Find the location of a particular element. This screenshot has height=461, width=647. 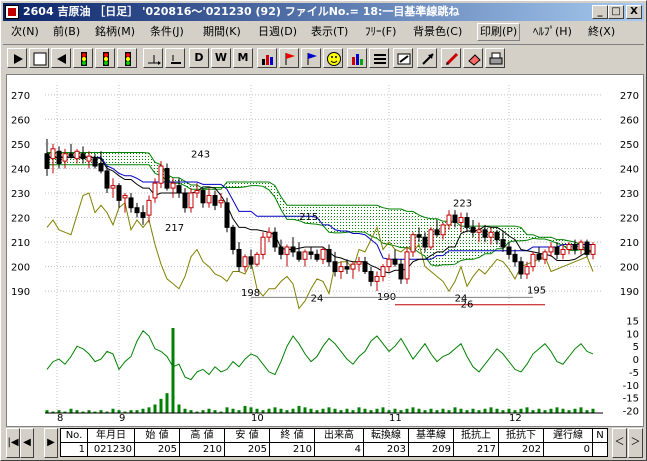

app-icon is located at coordinates (12, 12).